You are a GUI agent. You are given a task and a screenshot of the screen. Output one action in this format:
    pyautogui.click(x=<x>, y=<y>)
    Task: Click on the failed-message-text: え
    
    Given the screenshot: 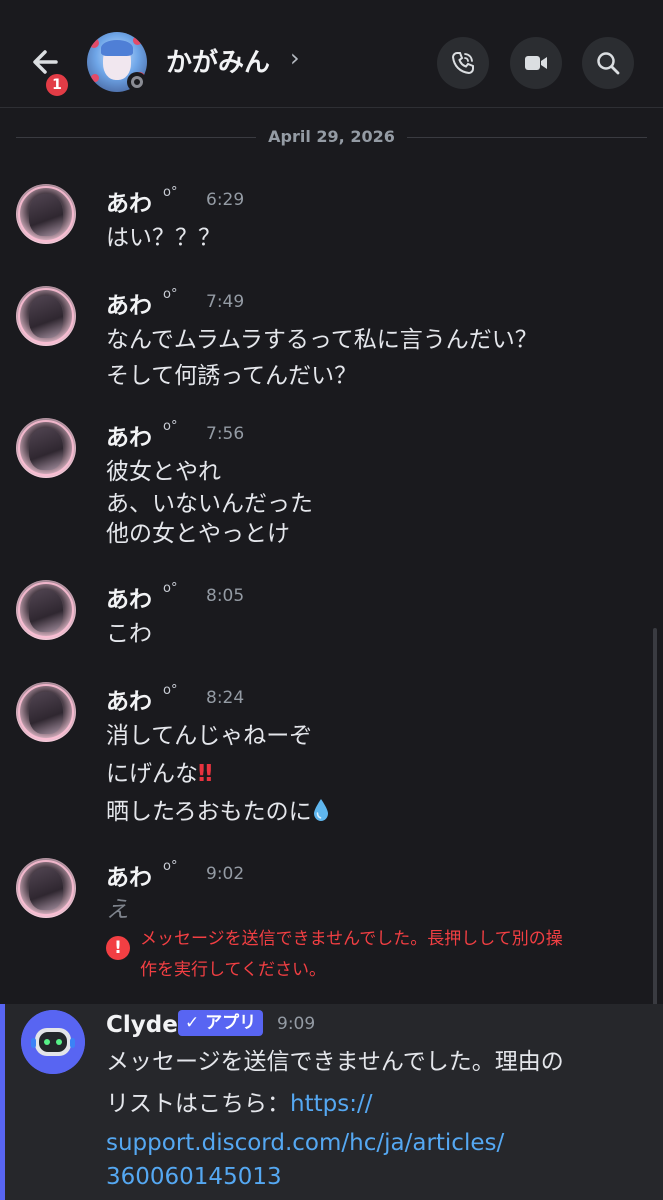 What is the action you would take?
    pyautogui.click(x=117, y=907)
    